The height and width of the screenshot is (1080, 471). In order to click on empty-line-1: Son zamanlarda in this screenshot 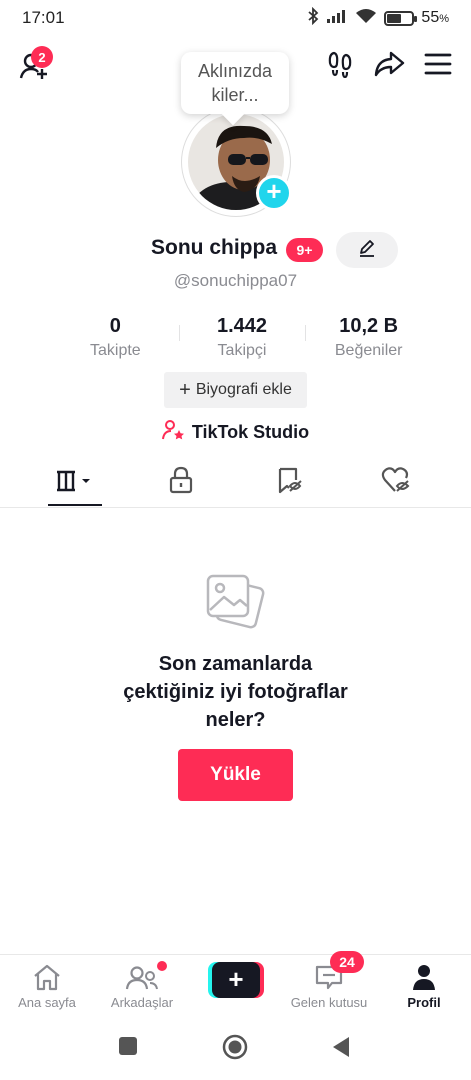, I will do `click(235, 664)`.